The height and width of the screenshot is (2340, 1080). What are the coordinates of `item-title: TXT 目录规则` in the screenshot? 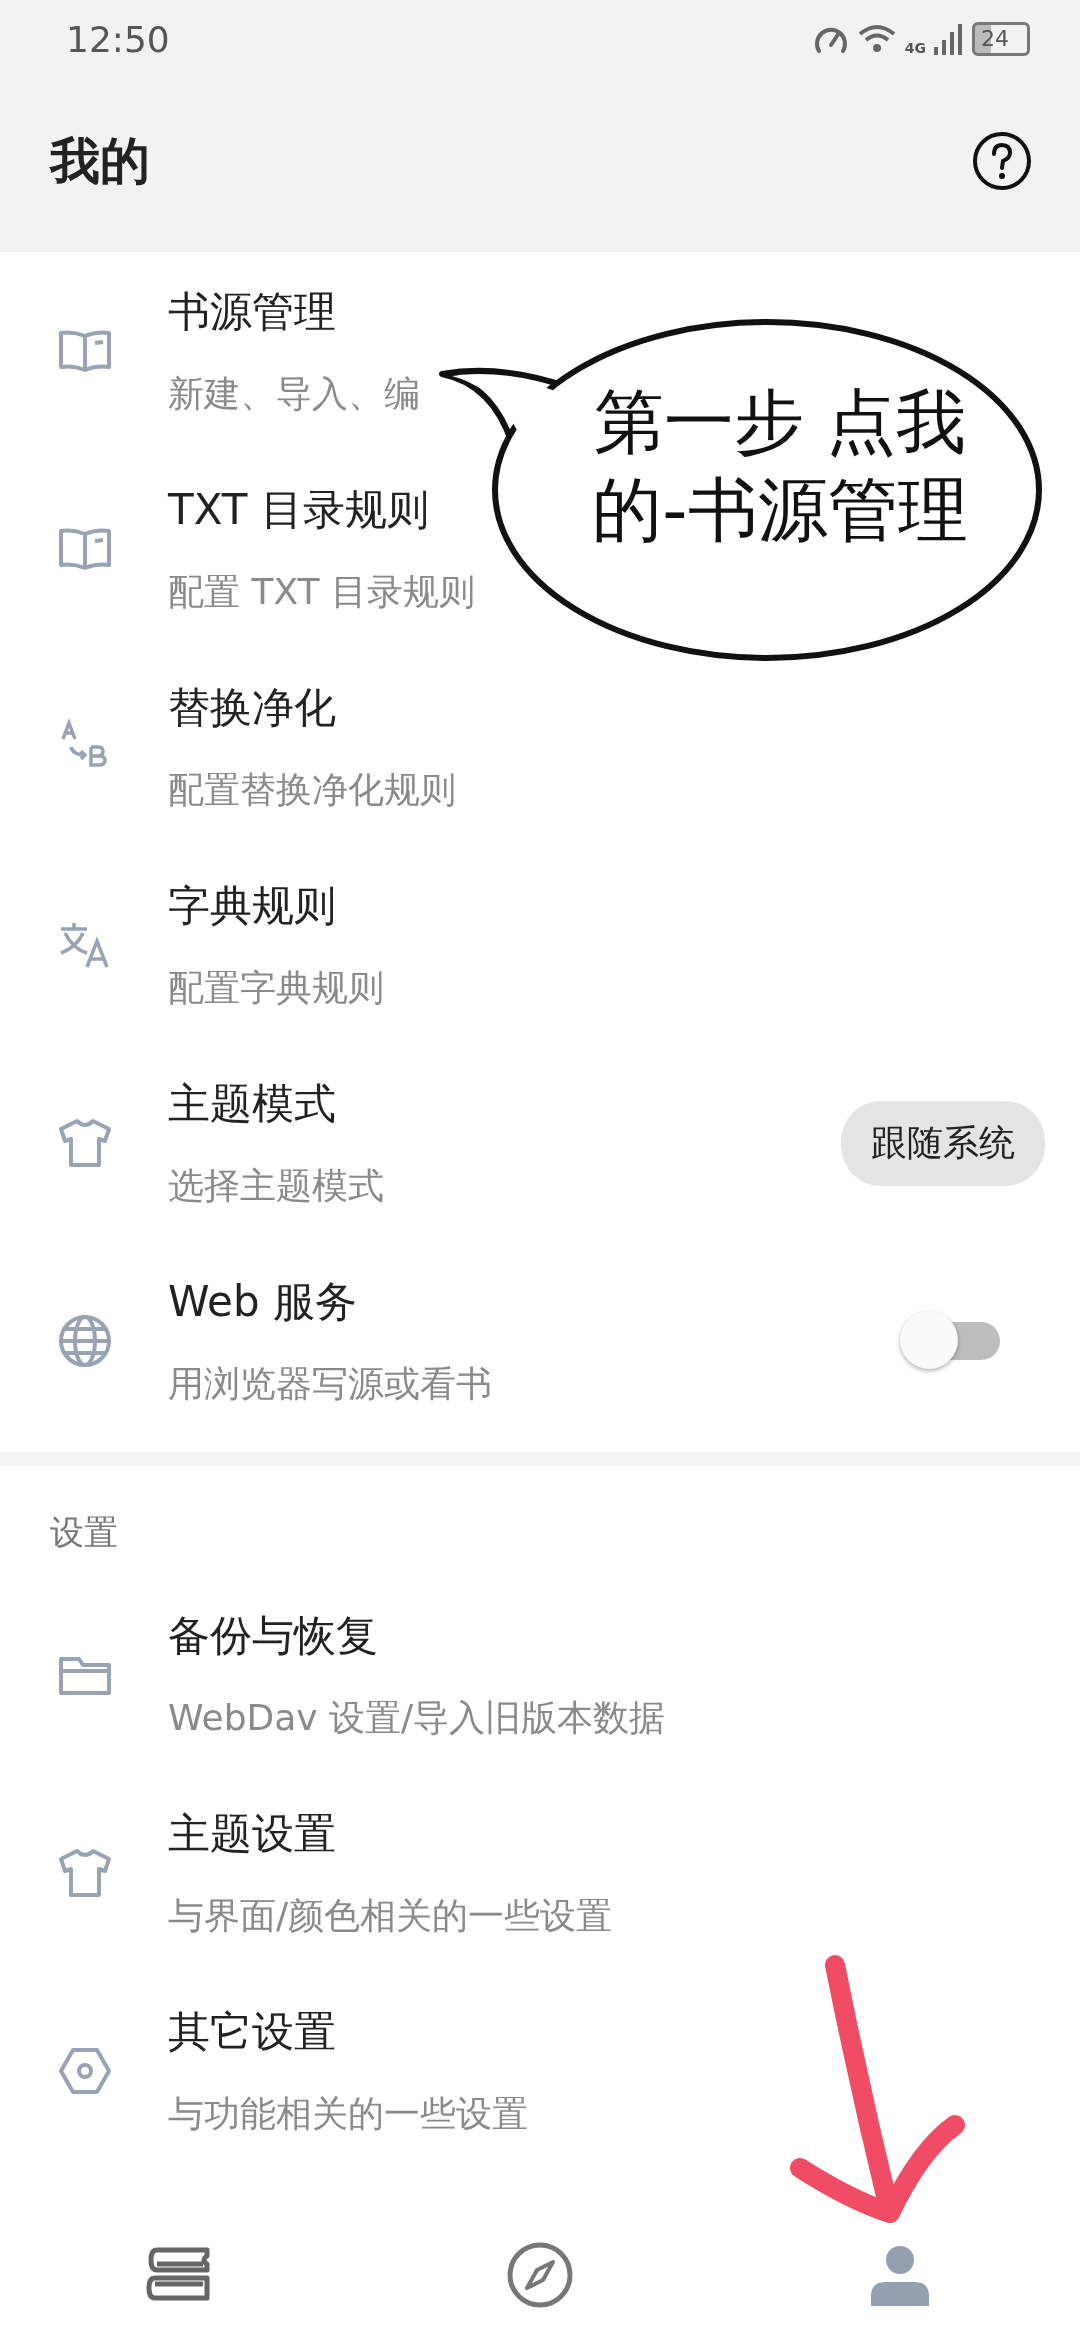 It's located at (298, 509).